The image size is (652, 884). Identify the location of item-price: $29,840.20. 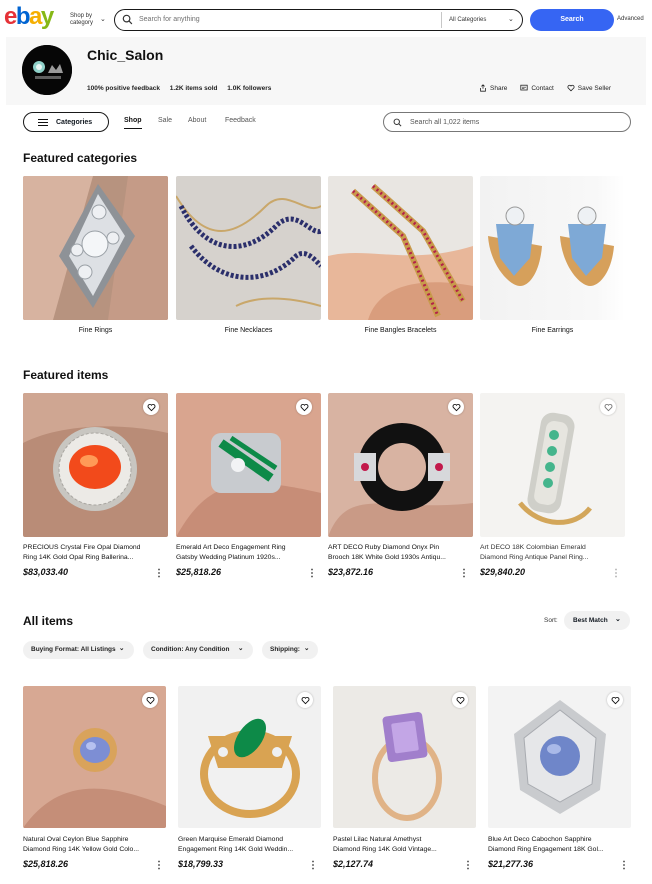
(503, 572).